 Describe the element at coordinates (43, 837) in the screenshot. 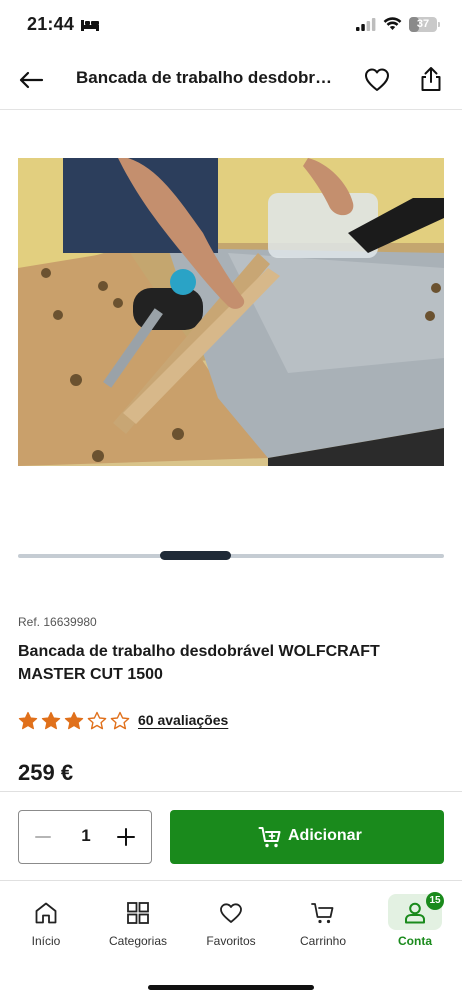

I see `minus-icon` at that location.